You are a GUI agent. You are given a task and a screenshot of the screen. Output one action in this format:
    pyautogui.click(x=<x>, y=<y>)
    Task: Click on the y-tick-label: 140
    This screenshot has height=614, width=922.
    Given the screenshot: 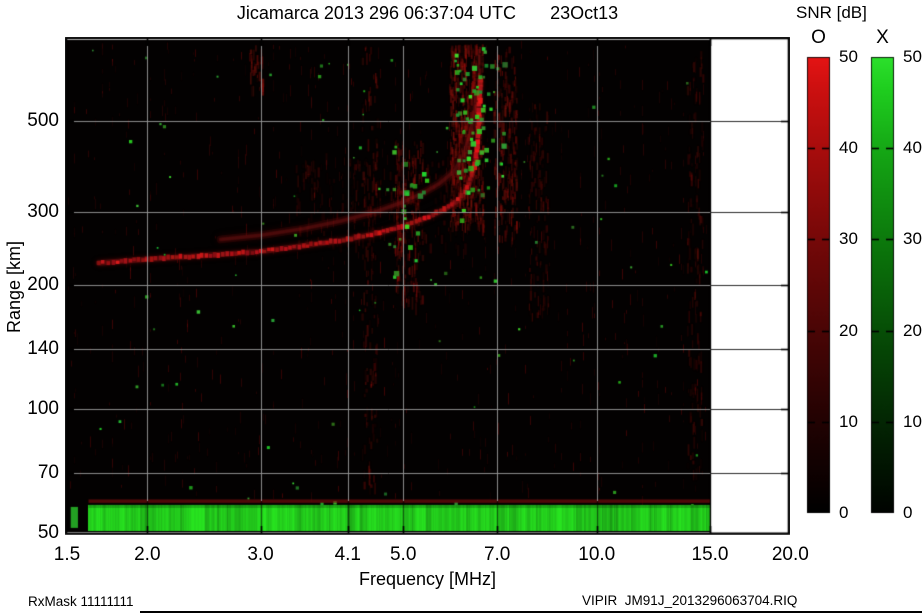 What is the action you would take?
    pyautogui.click(x=43, y=348)
    